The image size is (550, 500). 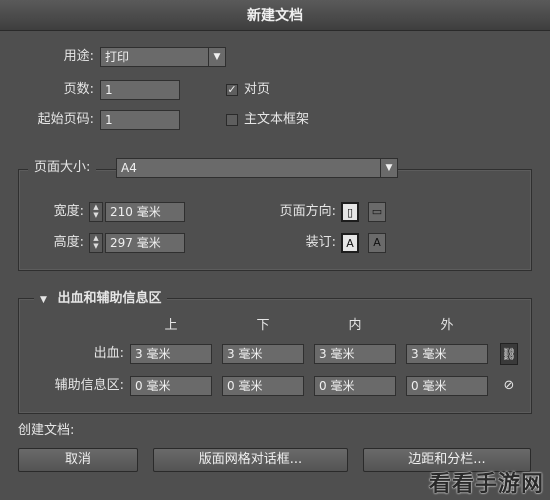 What do you see at coordinates (350, 212) in the screenshot?
I see `portrait-orientation-icon: ▯` at bounding box center [350, 212].